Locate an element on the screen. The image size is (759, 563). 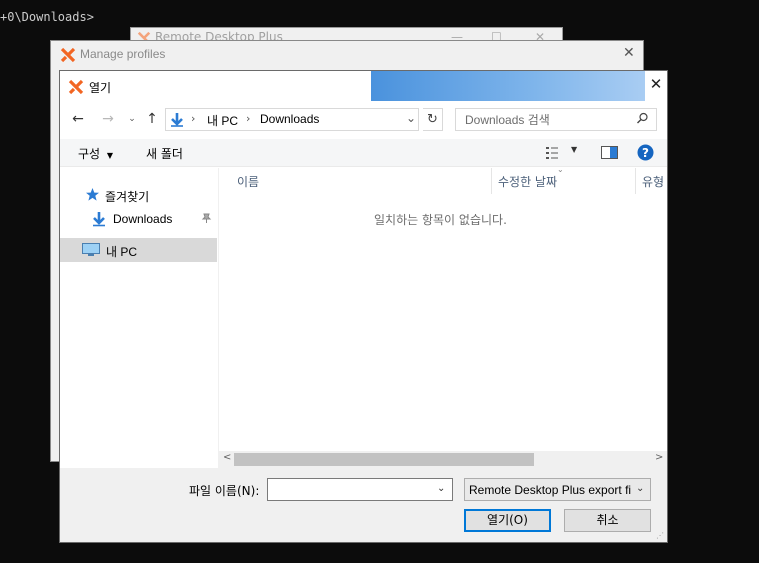
preview-pane-icon is located at coordinates (609, 152).